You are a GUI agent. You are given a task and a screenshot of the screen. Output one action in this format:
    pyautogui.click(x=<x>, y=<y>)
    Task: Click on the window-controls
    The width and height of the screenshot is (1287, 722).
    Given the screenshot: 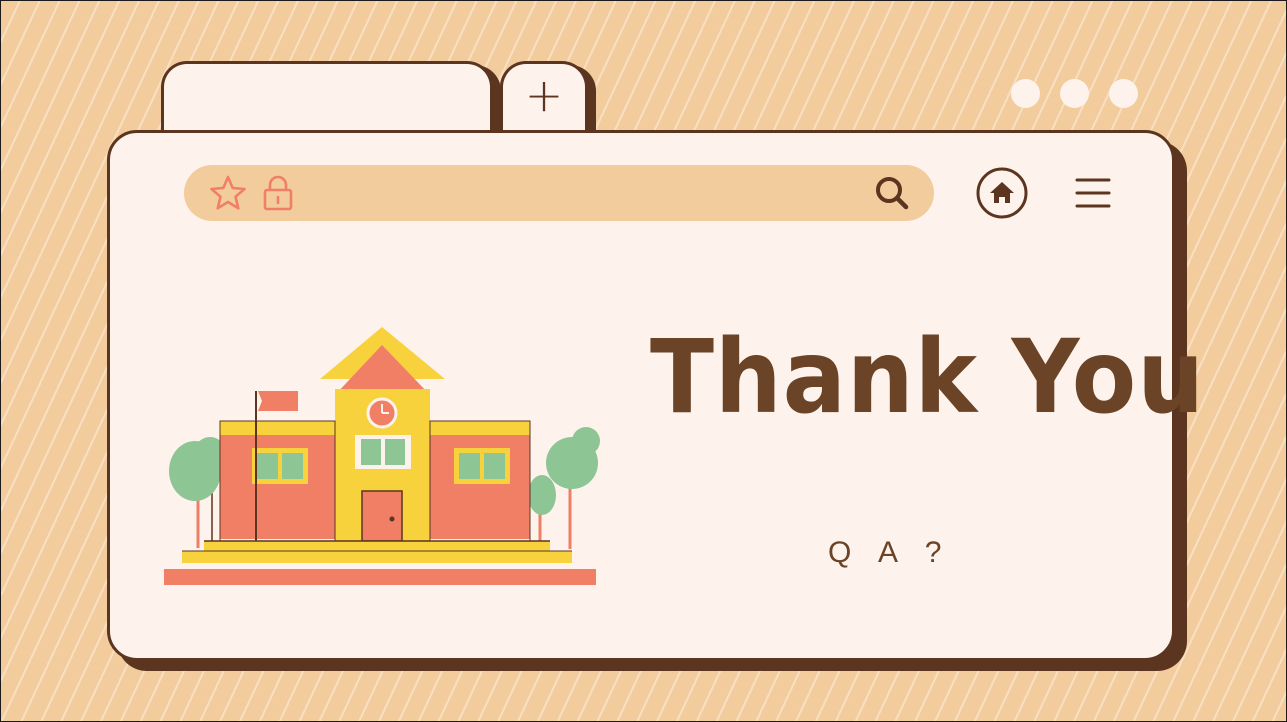 What is the action you would take?
    pyautogui.click(x=1074, y=93)
    